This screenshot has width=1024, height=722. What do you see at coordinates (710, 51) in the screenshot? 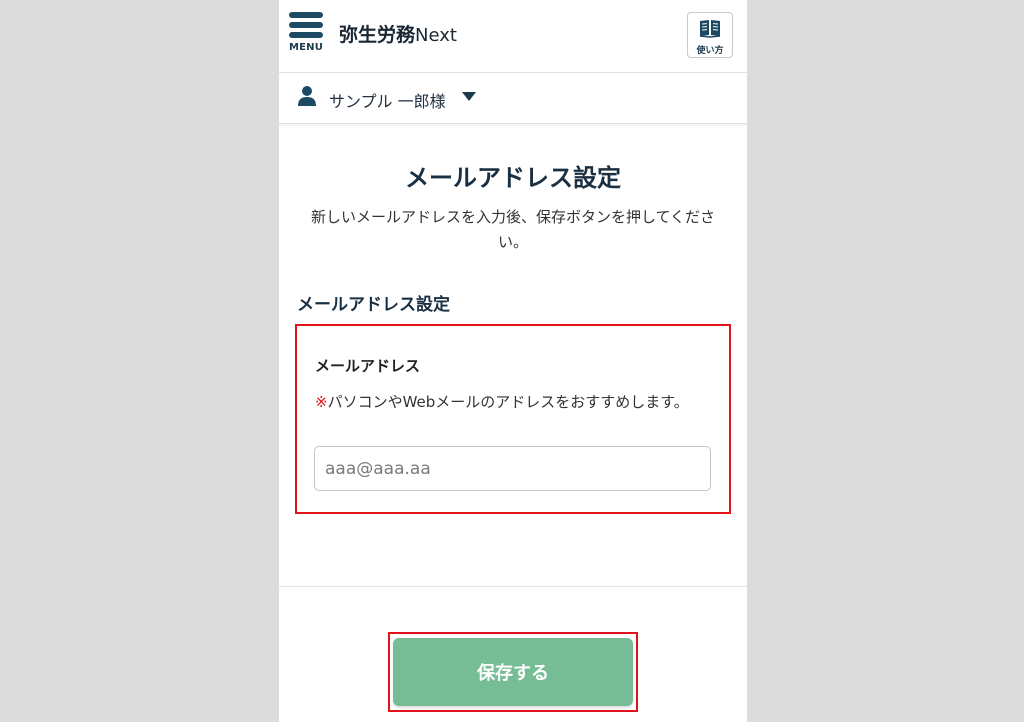
I see `help-label: 使い方` at bounding box center [710, 51].